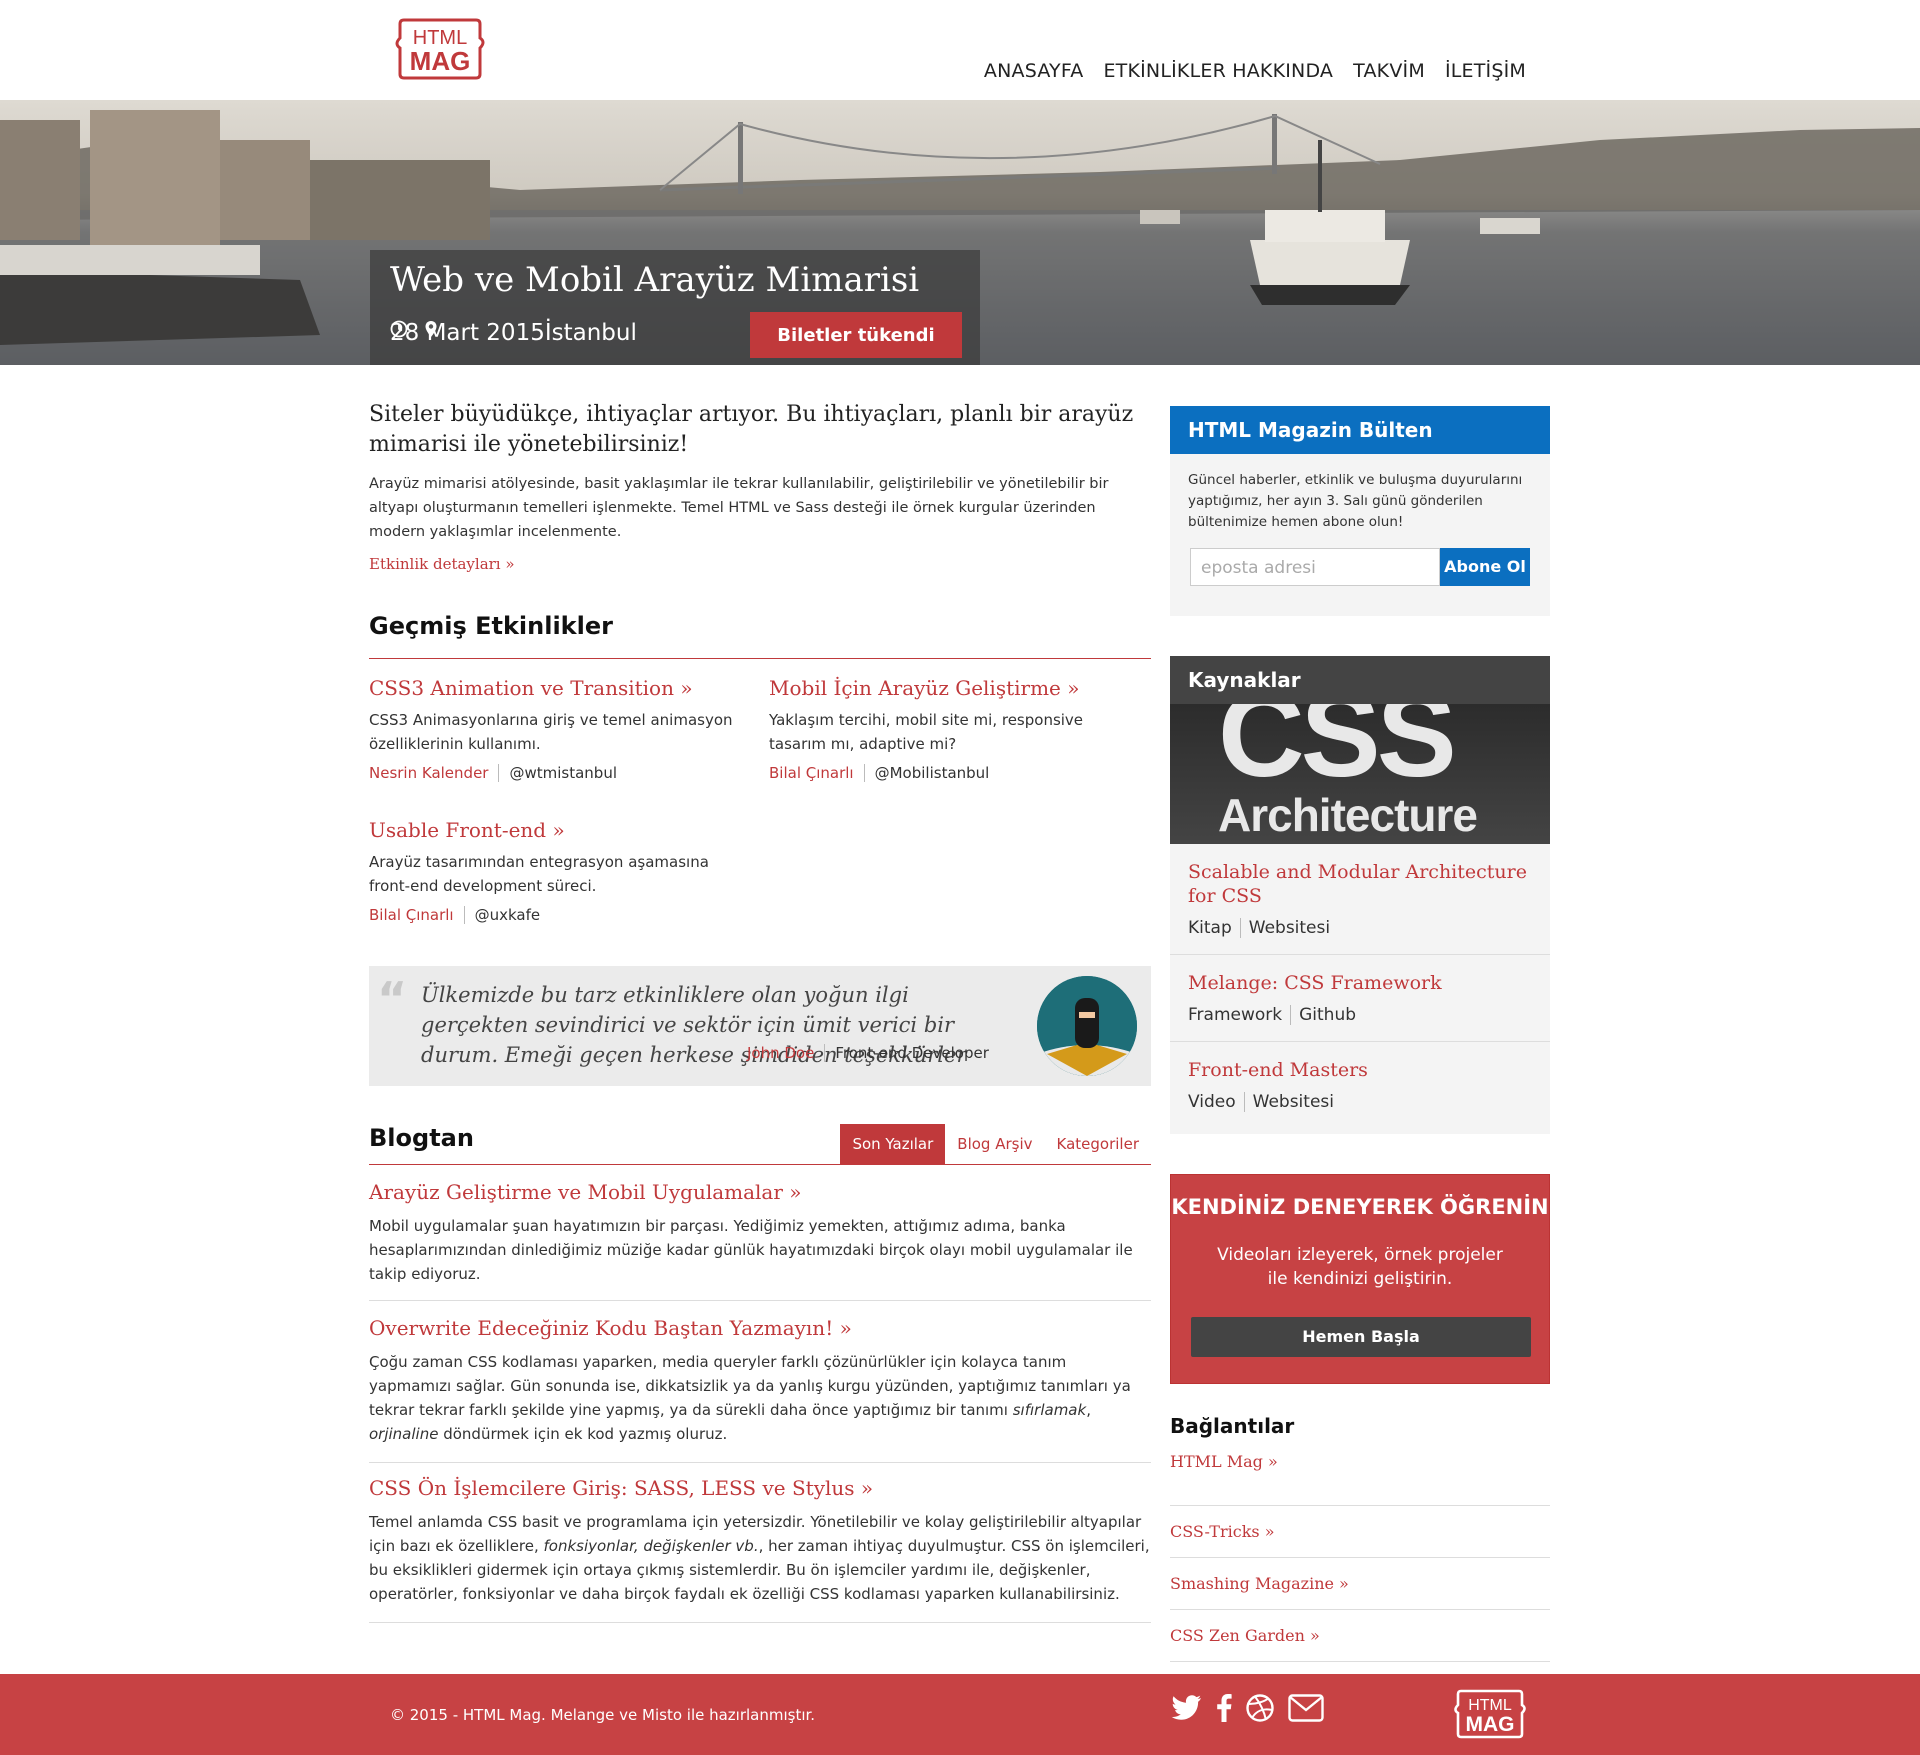  I want to click on event-title-link: CSS3 Animation ve Transition », so click(554, 688).